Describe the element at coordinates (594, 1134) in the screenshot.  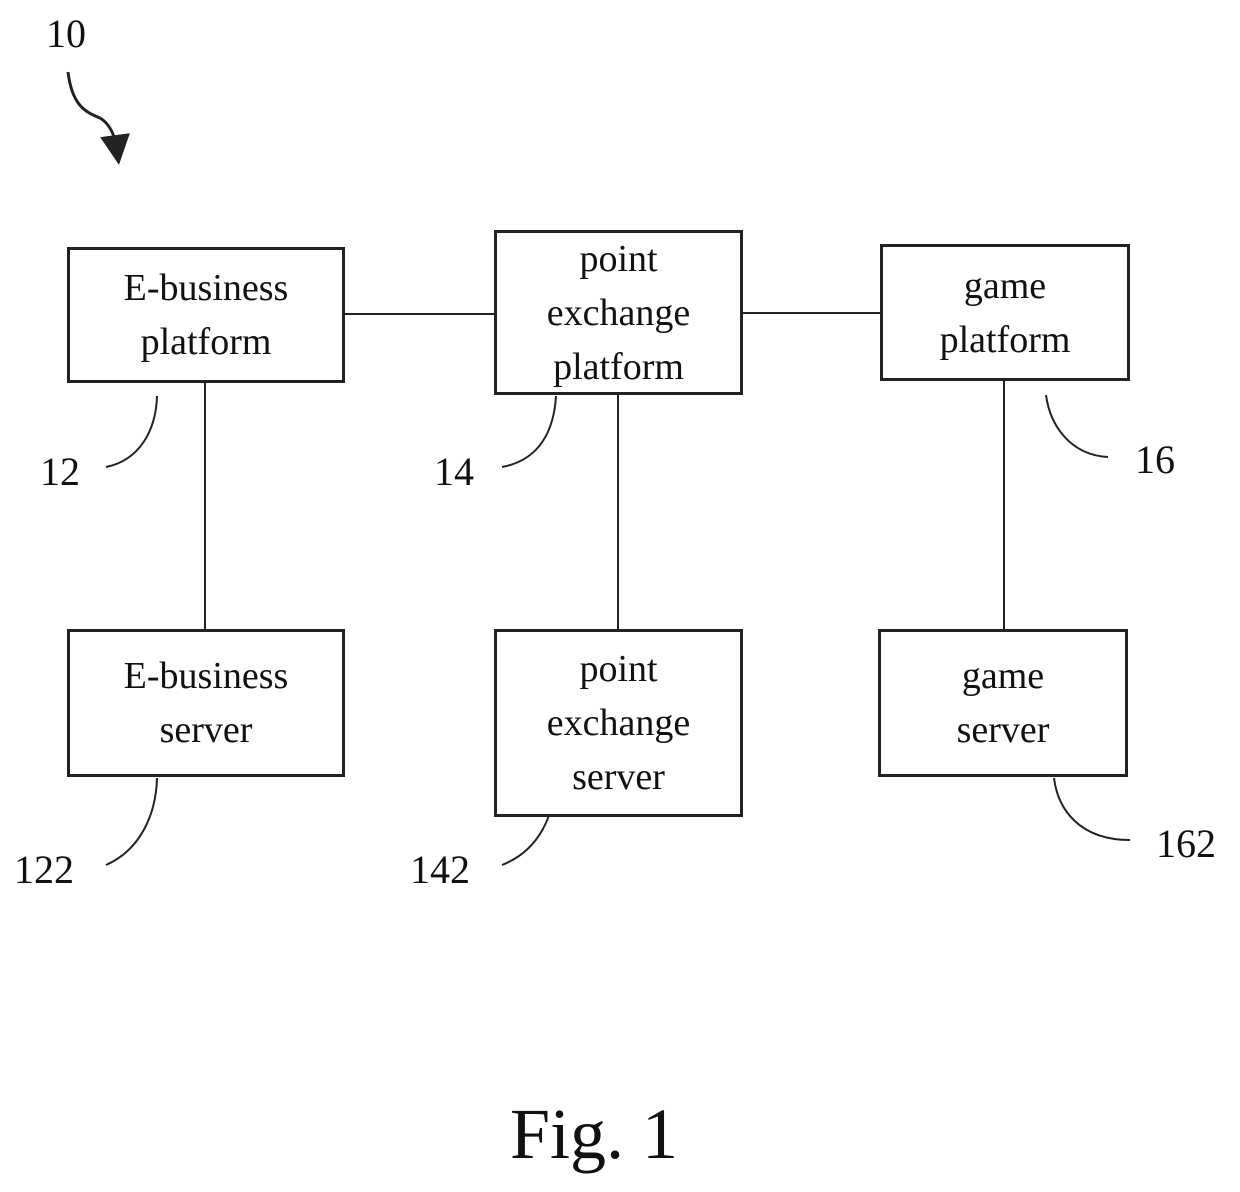
I see `figure-caption: Fig. 1` at that location.